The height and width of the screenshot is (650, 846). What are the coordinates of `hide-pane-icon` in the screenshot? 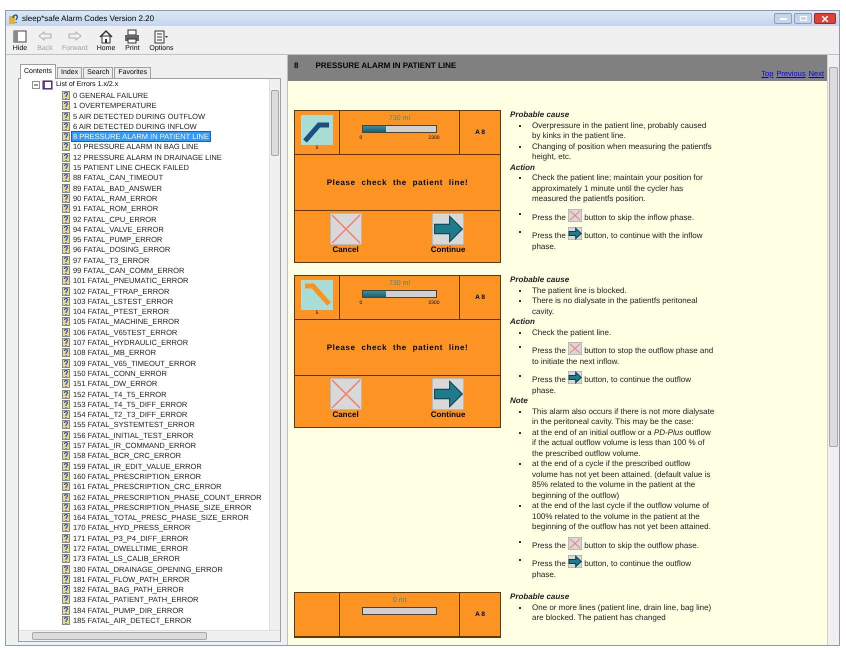 It's located at (20, 36).